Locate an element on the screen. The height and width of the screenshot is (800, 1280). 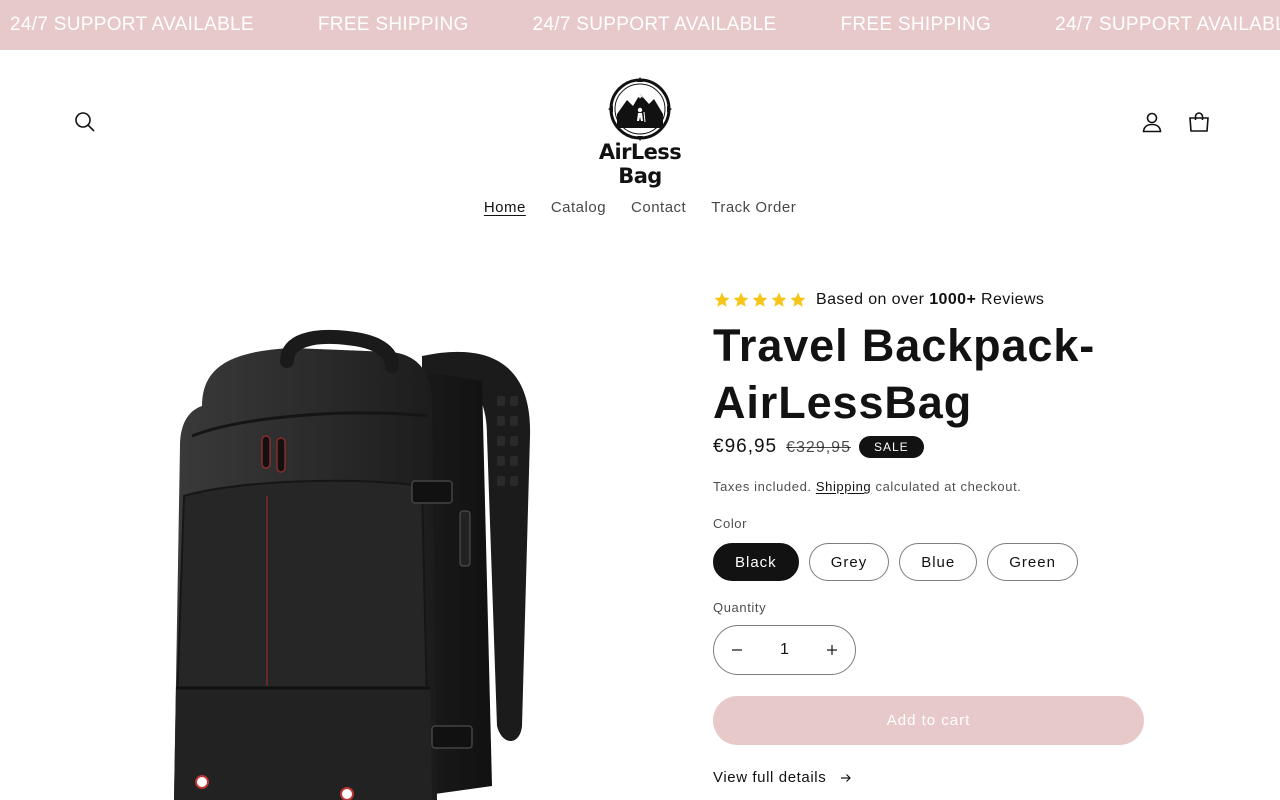
tax-prefix: Taxes included. is located at coordinates (762, 486).